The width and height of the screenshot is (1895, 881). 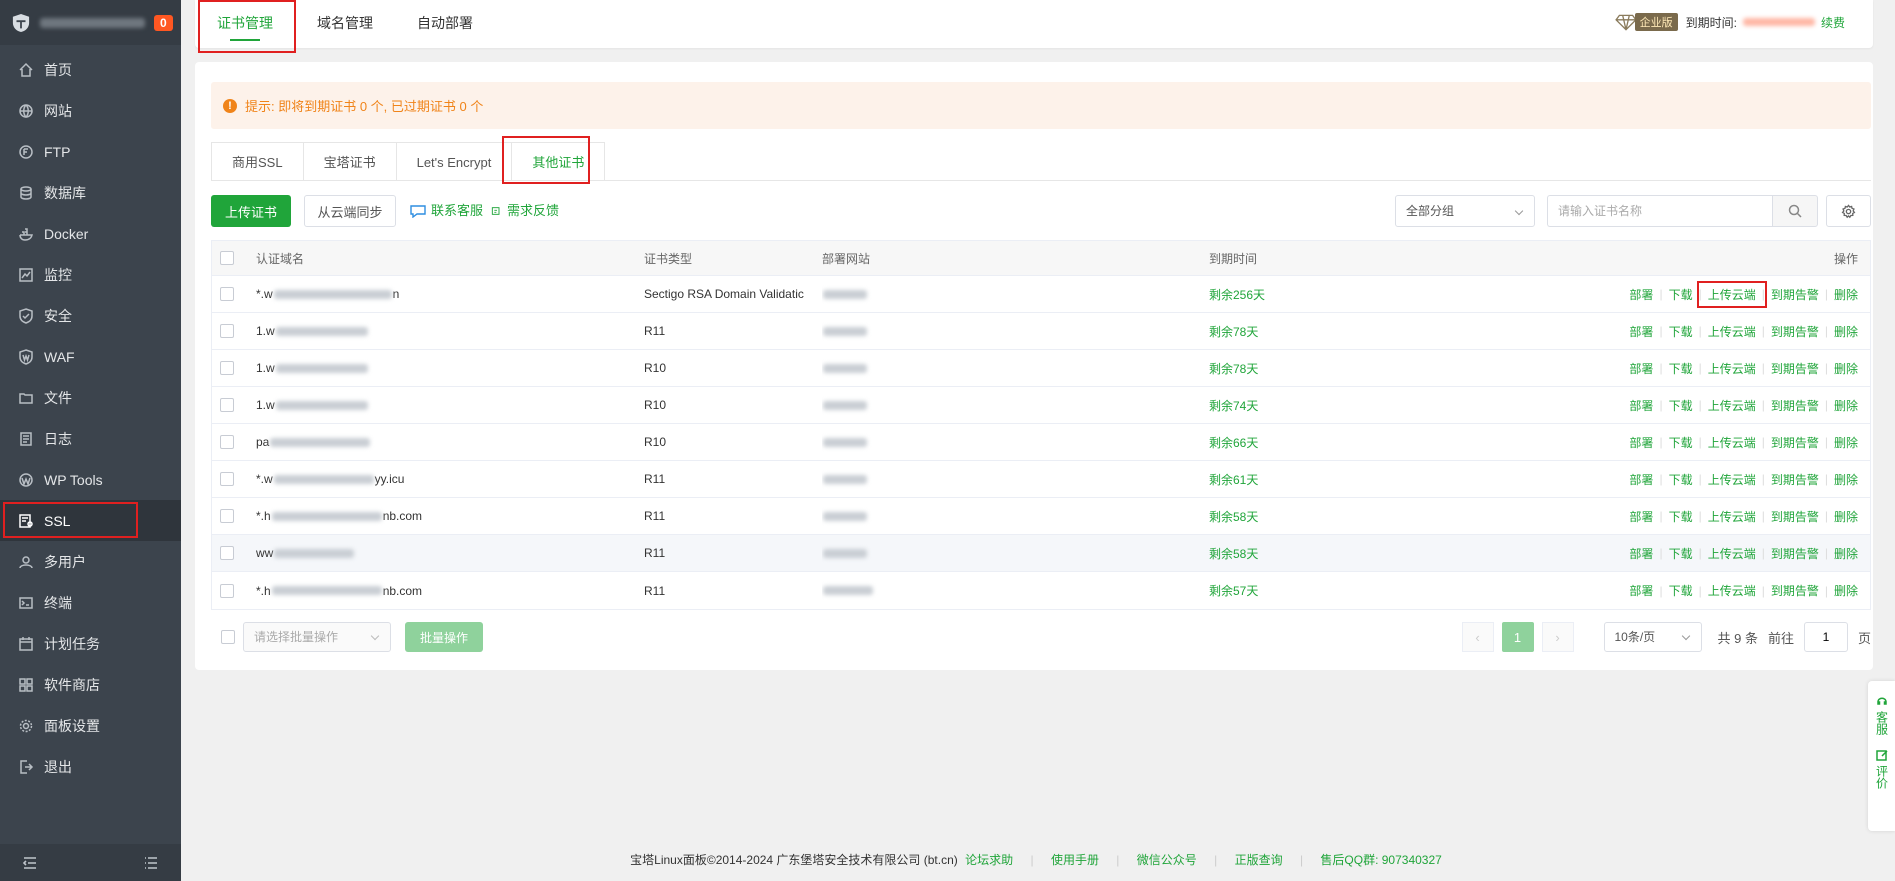 I want to click on sidebar-item-wp-tools: WP Tools, so click(x=90, y=479).